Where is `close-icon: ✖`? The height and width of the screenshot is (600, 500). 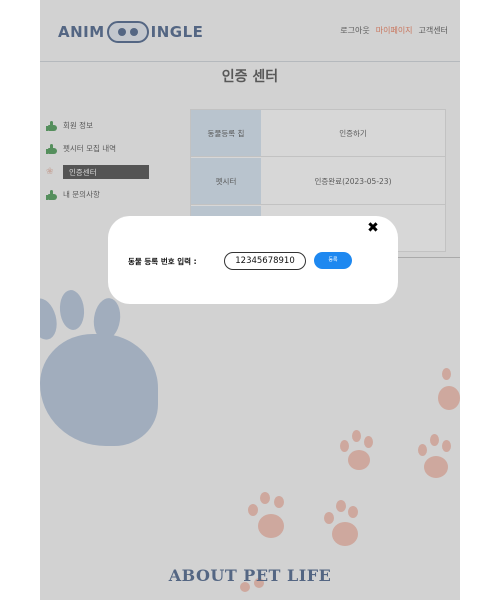
close-icon: ✖ is located at coordinates (373, 228).